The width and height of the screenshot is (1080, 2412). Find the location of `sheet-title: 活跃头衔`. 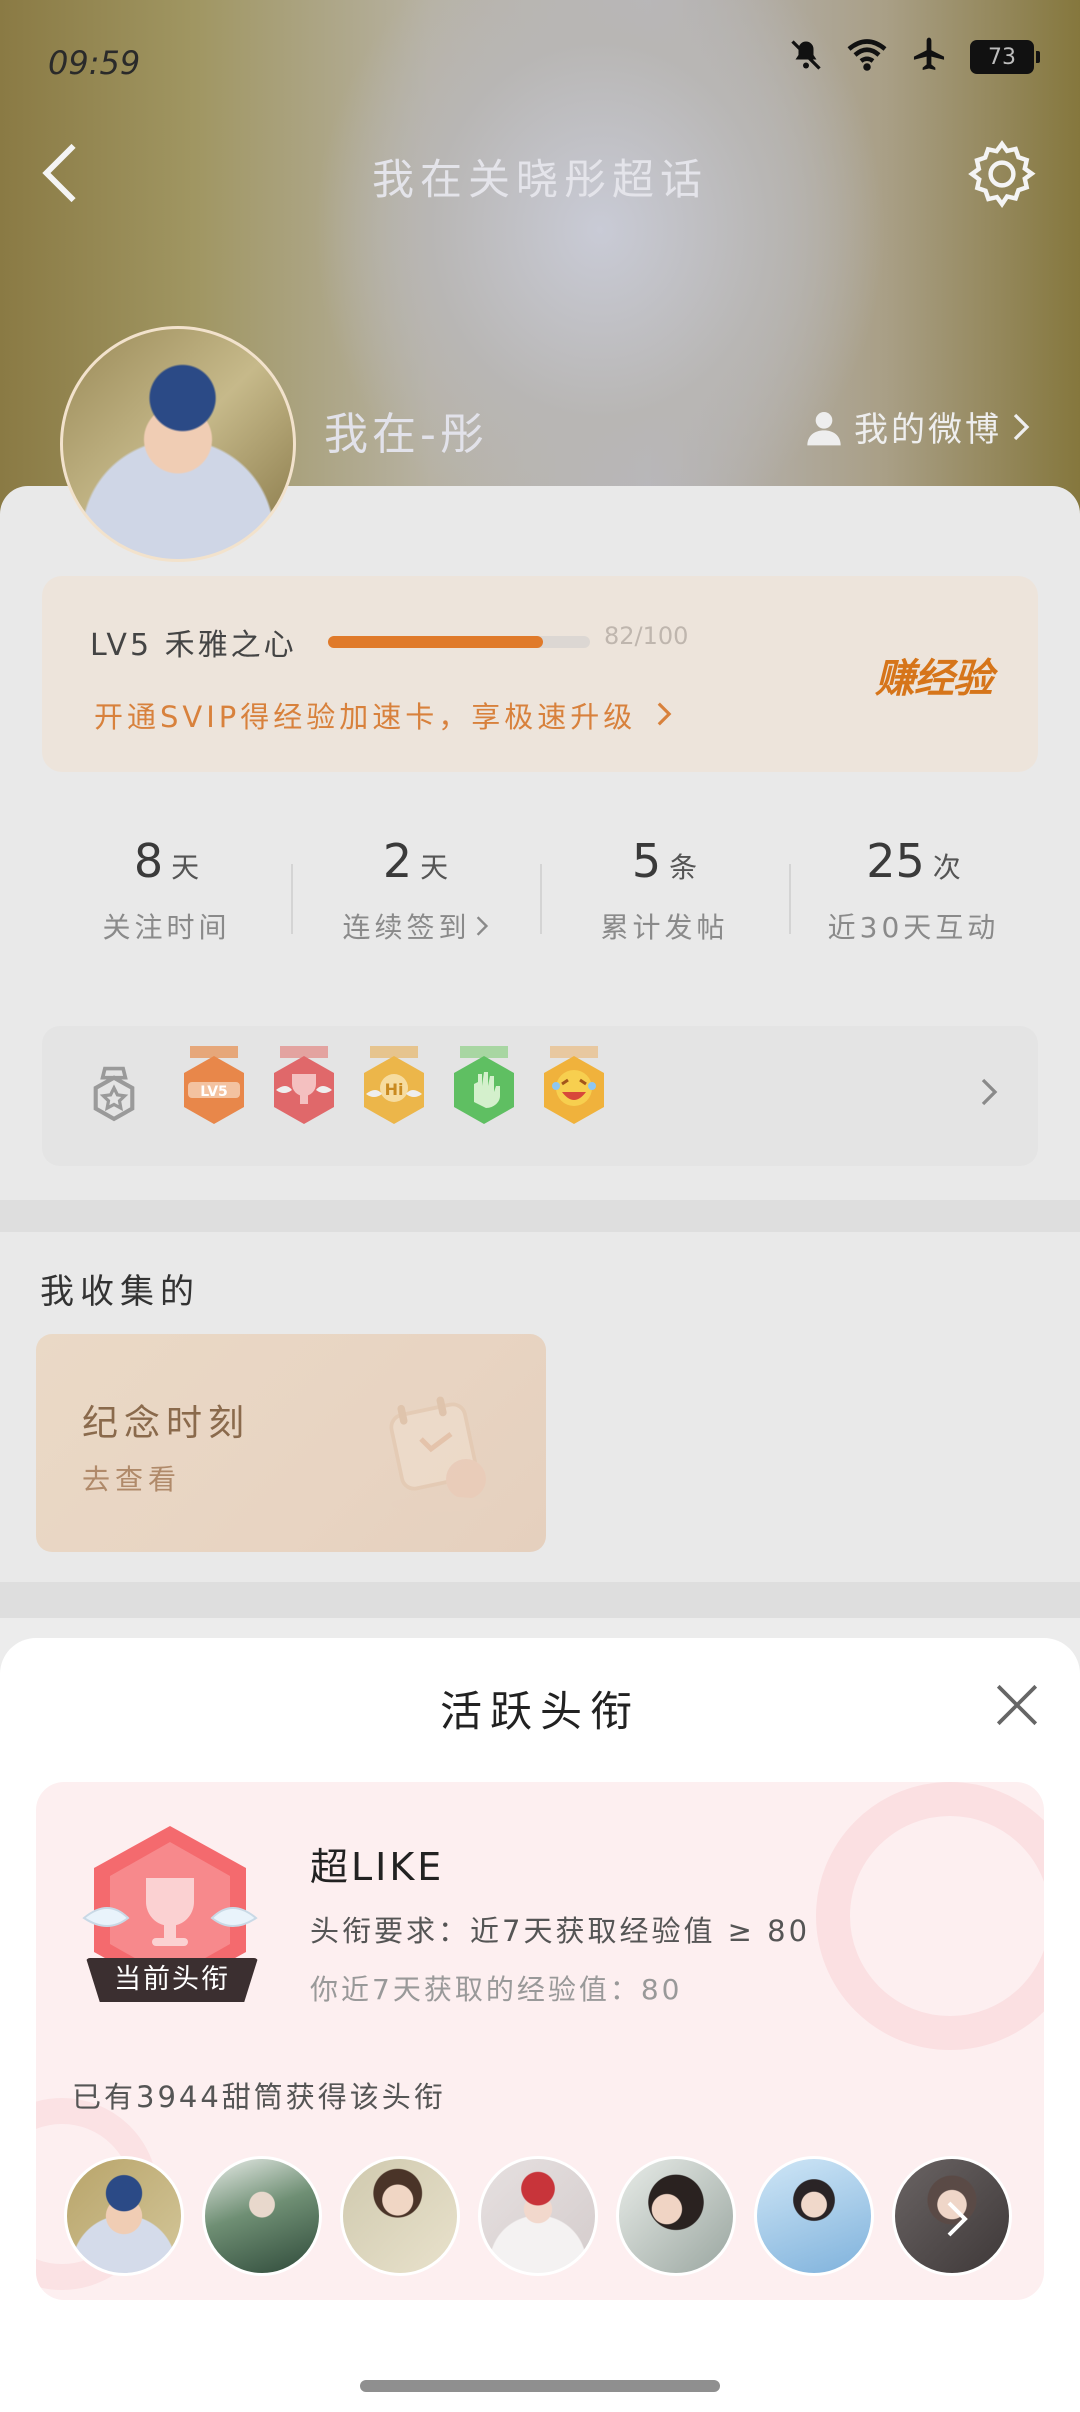

sheet-title: 活跃头衔 is located at coordinates (539, 1711).